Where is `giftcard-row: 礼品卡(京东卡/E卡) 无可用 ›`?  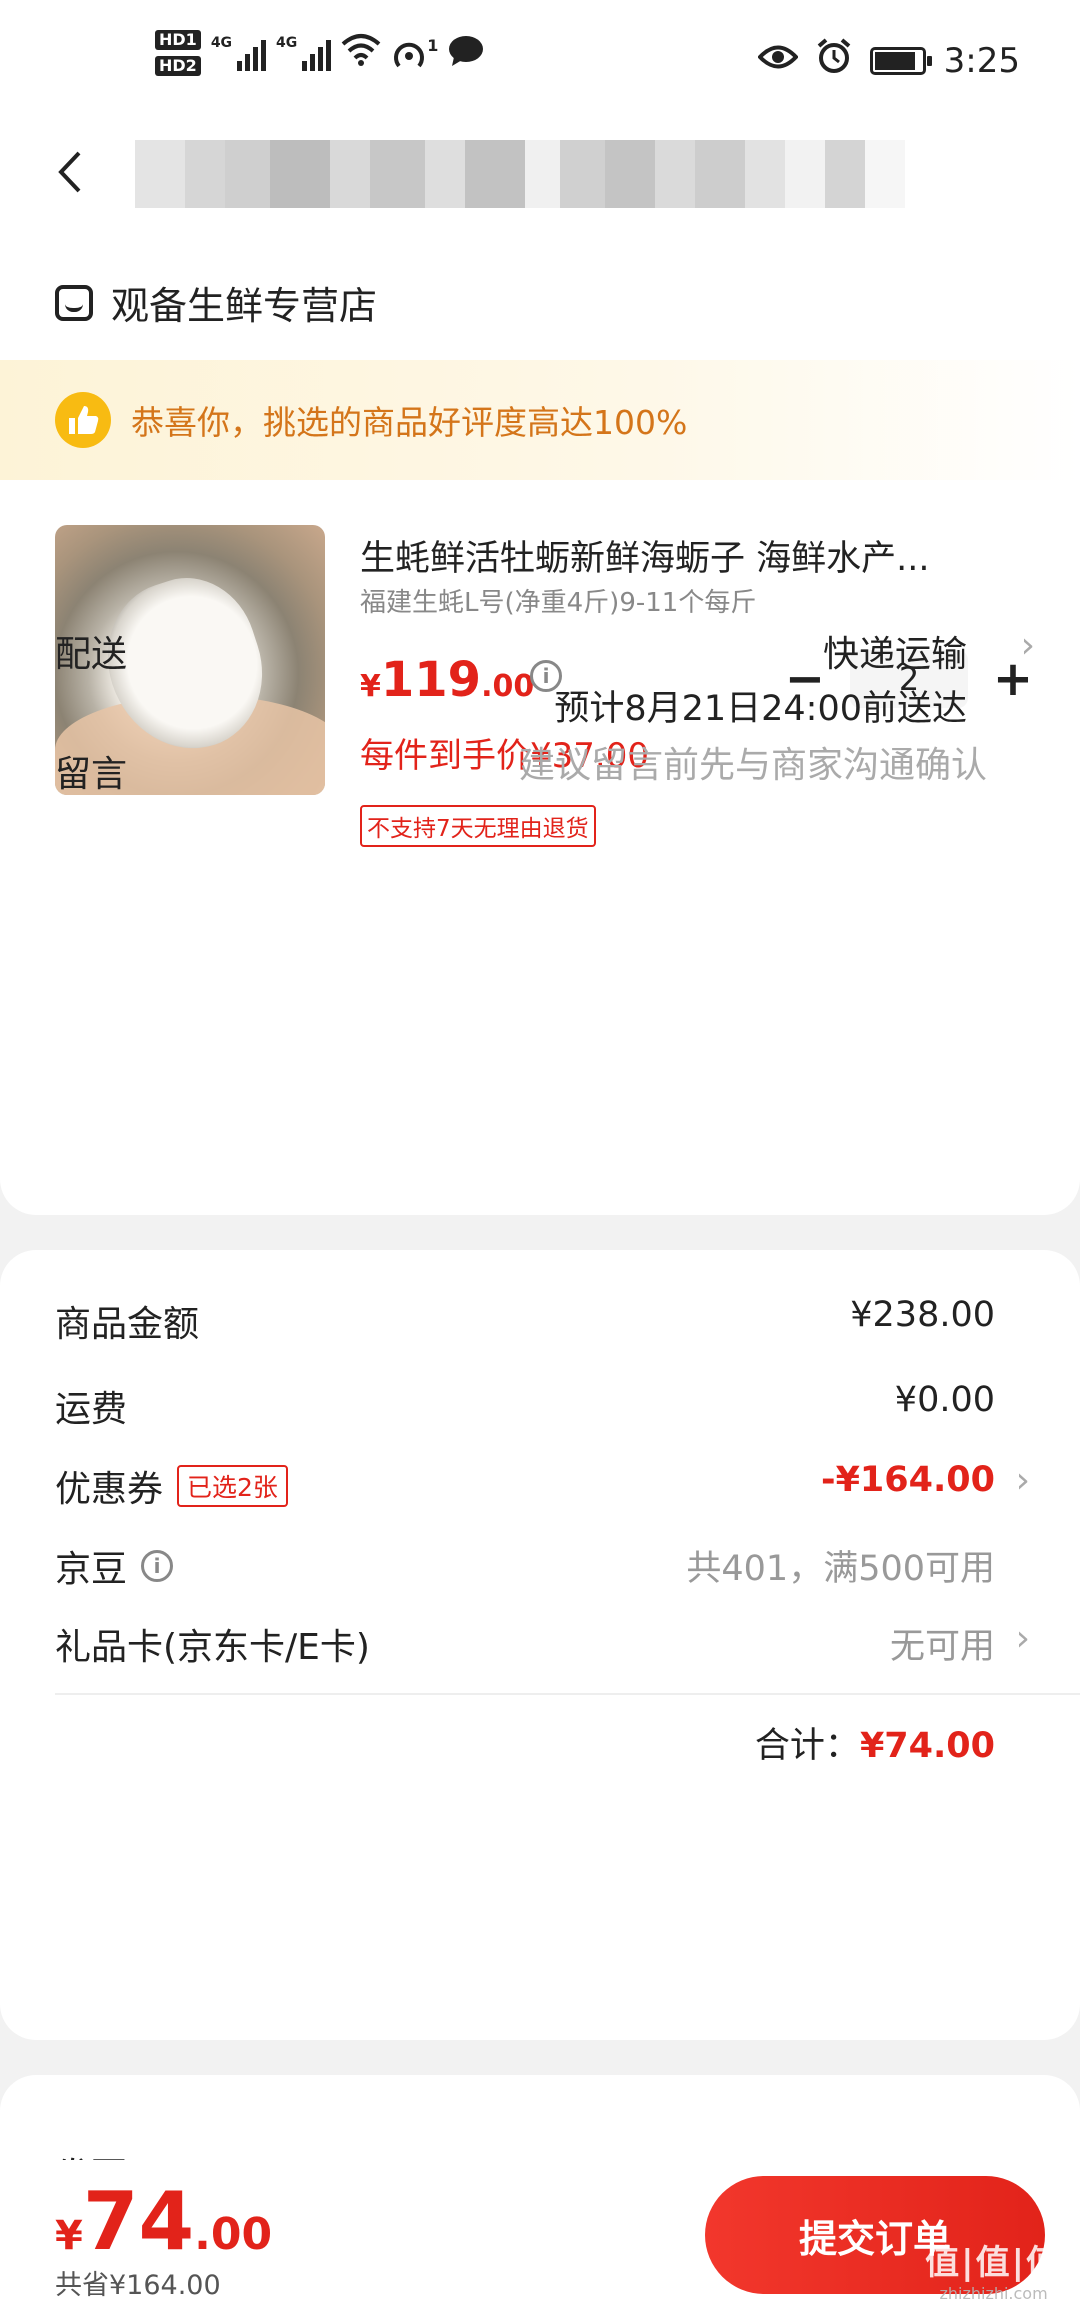 giftcard-row: 礼品卡(京东卡/E卡) 无可用 › is located at coordinates (542, 1648).